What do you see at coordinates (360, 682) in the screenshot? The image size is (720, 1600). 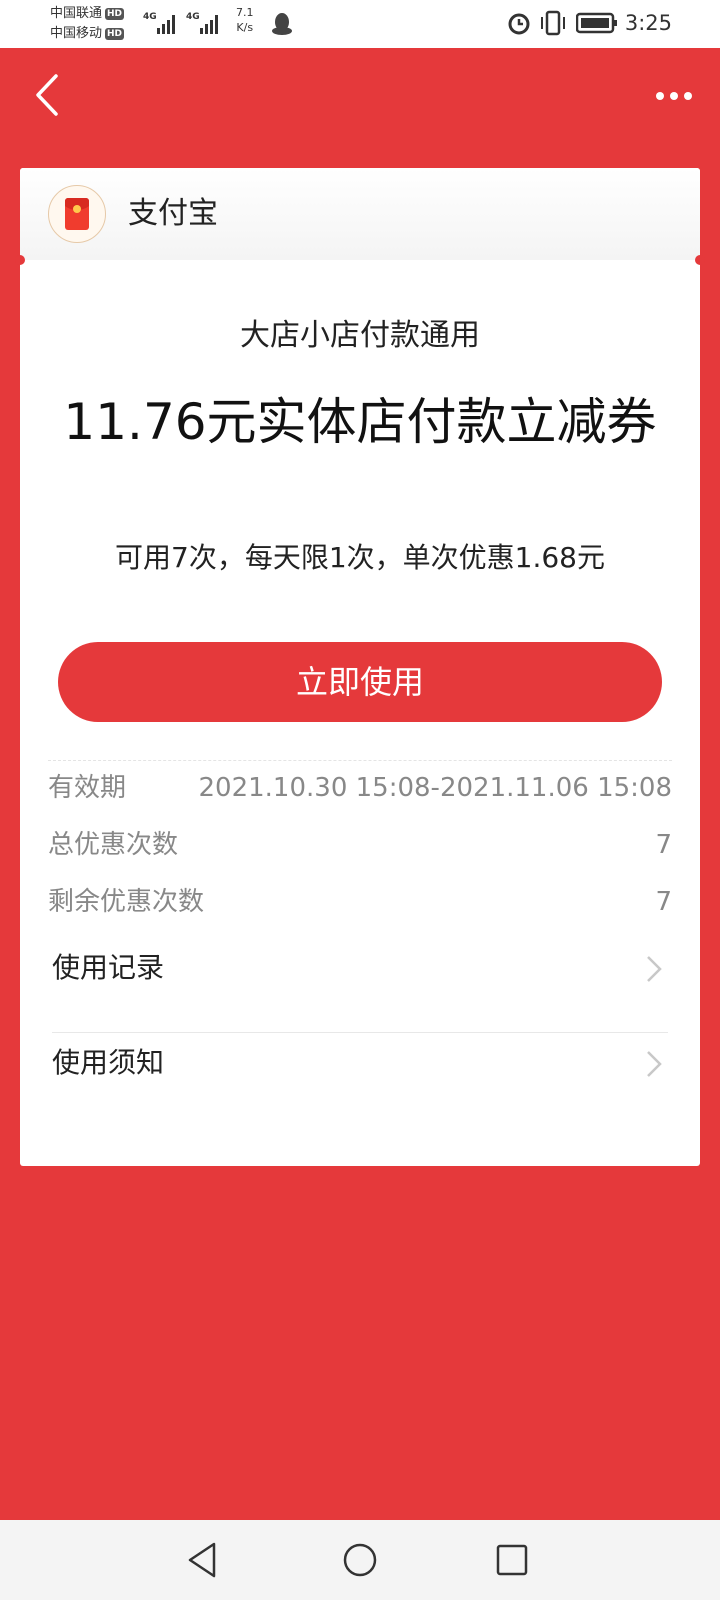 I see `use-now-button: 立即使用` at bounding box center [360, 682].